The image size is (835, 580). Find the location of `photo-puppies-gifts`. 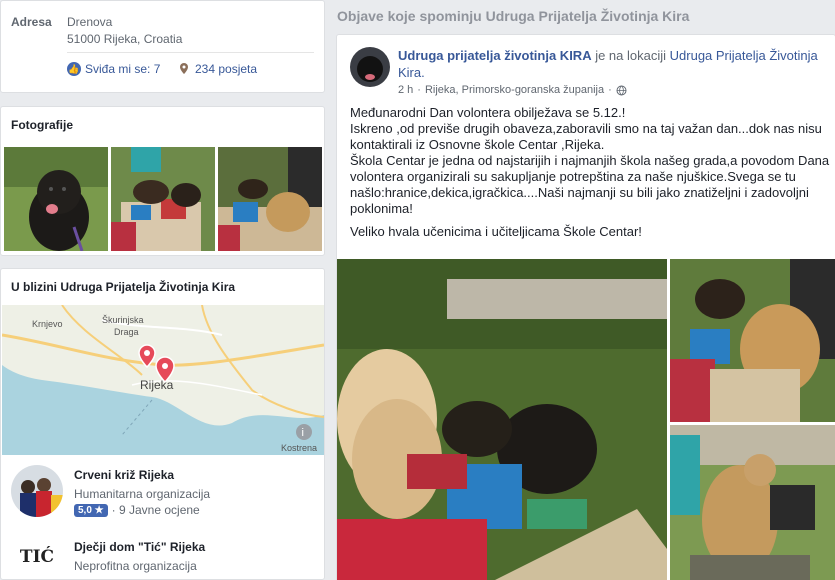

photo-puppies-gifts is located at coordinates (270, 199).